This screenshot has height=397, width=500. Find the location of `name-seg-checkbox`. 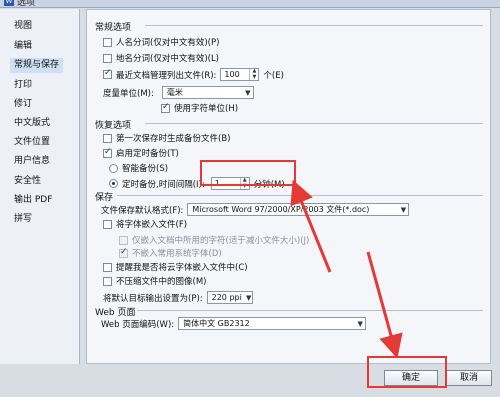

name-seg-checkbox is located at coordinates (107, 42).